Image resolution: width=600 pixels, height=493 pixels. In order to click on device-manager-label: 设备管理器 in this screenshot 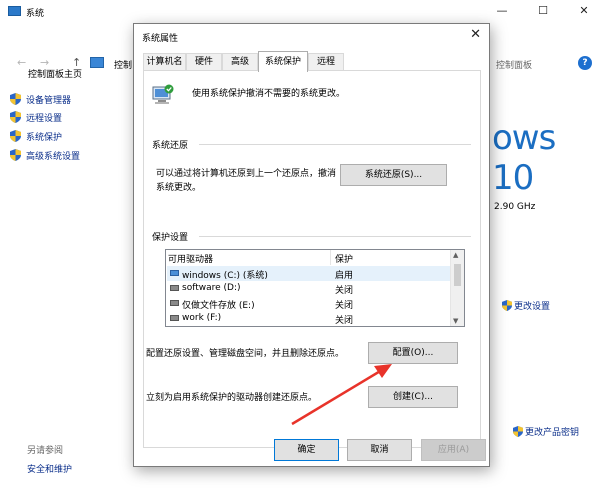, I will do `click(49, 101)`.